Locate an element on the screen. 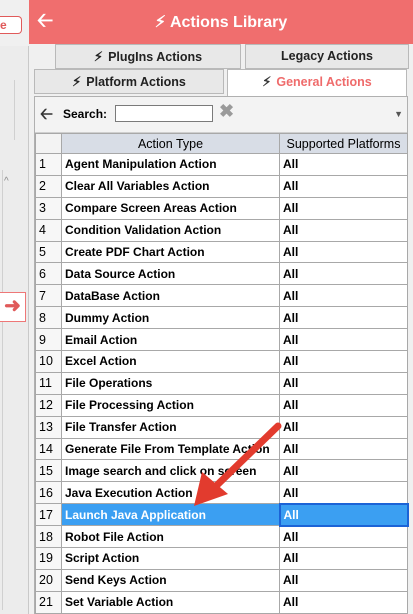 Image resolution: width=413 pixels, height=614 pixels. table-row: 20 Send Keys Action All is located at coordinates (221, 580).